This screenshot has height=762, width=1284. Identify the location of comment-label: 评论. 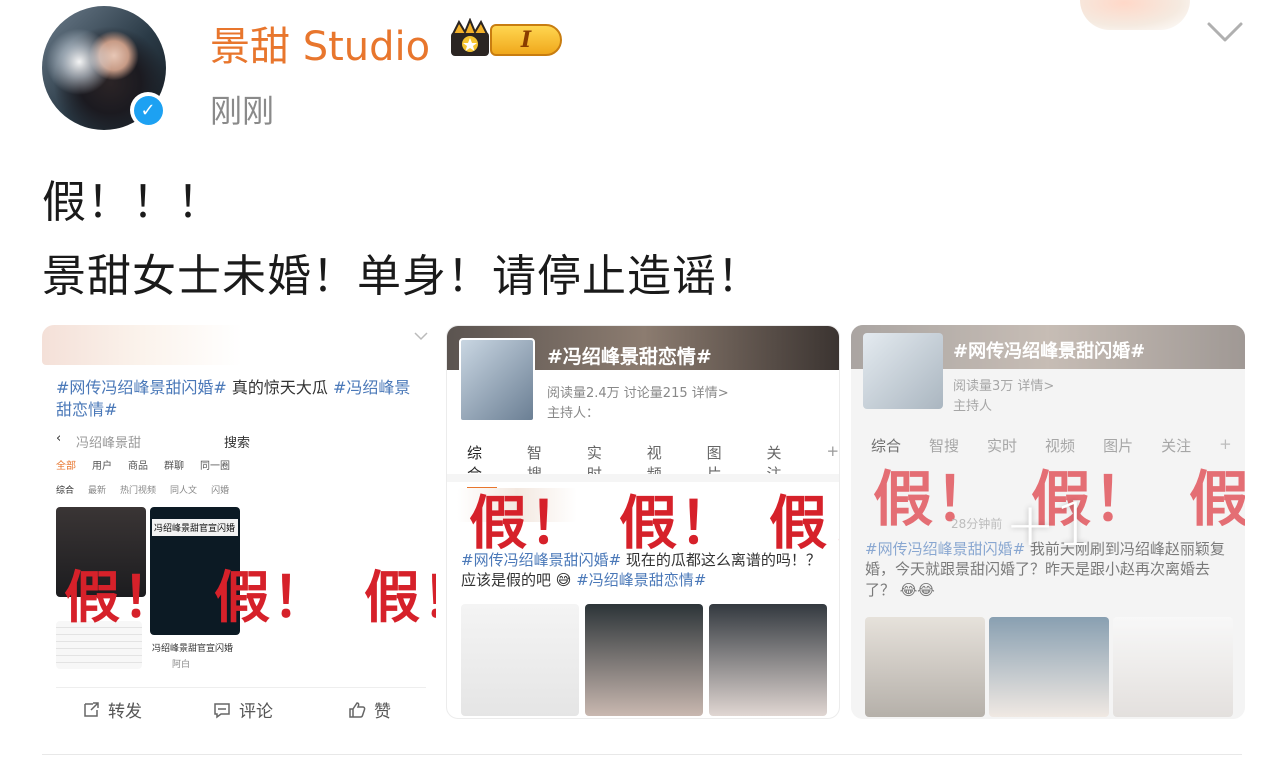
(256, 712).